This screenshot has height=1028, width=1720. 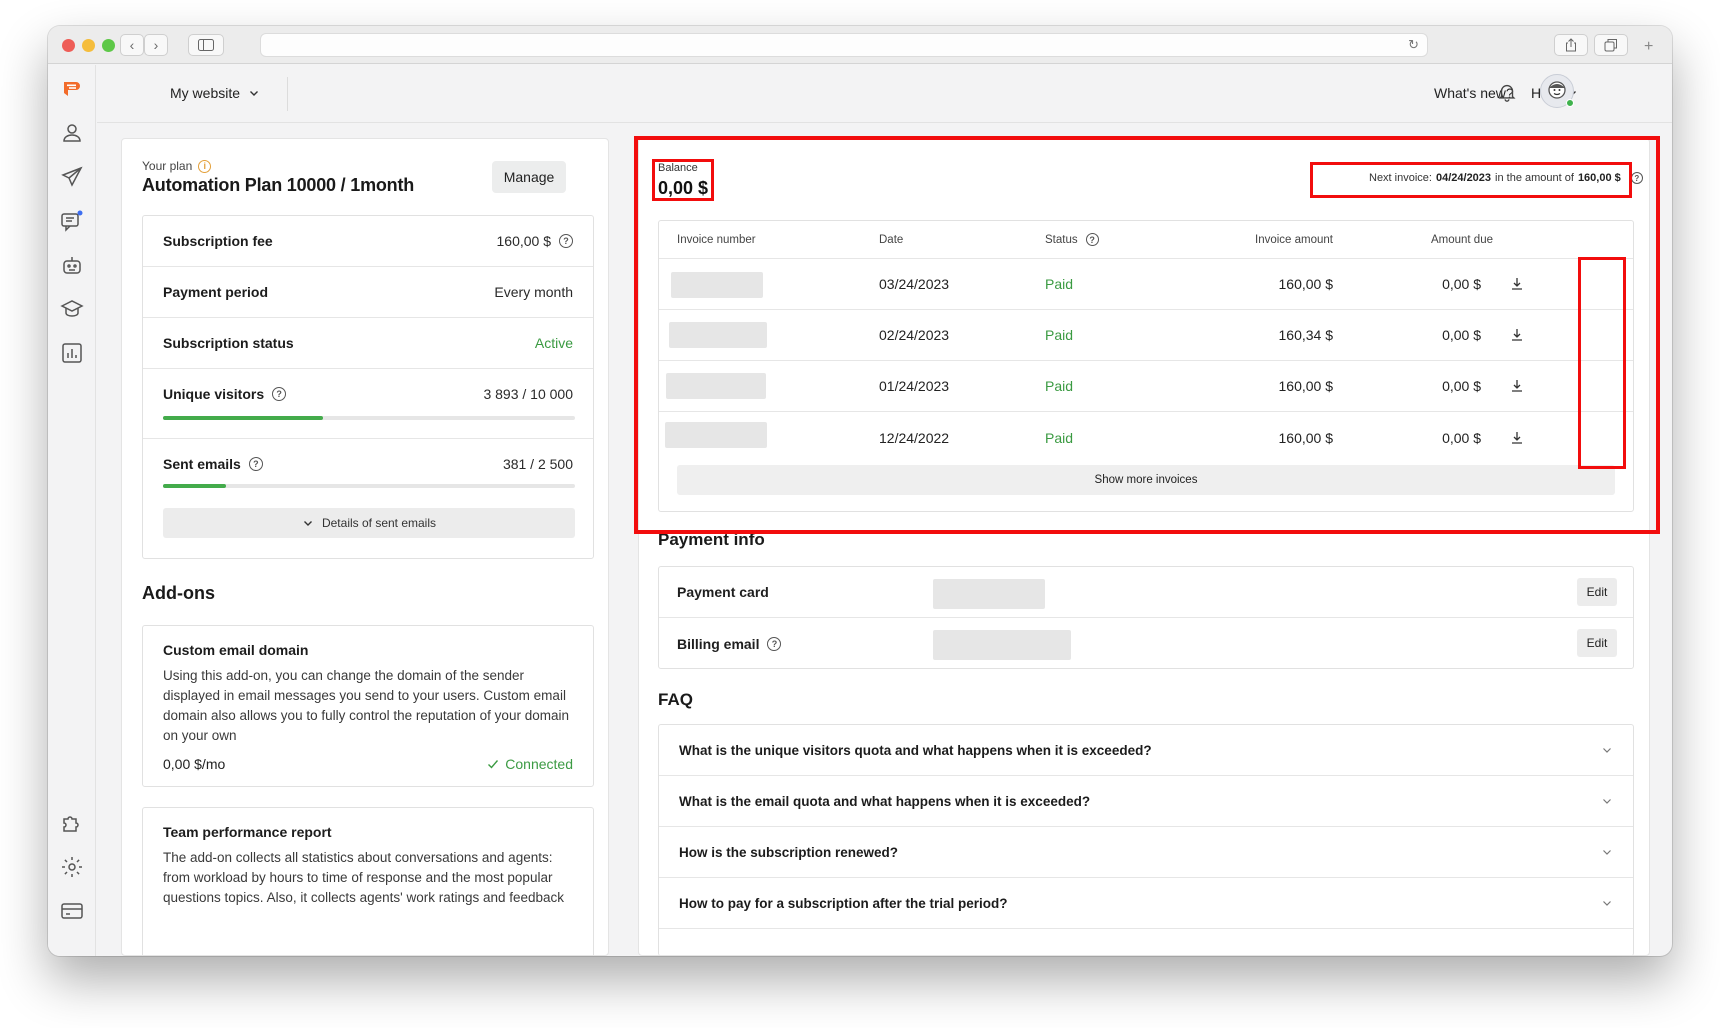 What do you see at coordinates (1611, 45) in the screenshot?
I see `tabs-icon` at bounding box center [1611, 45].